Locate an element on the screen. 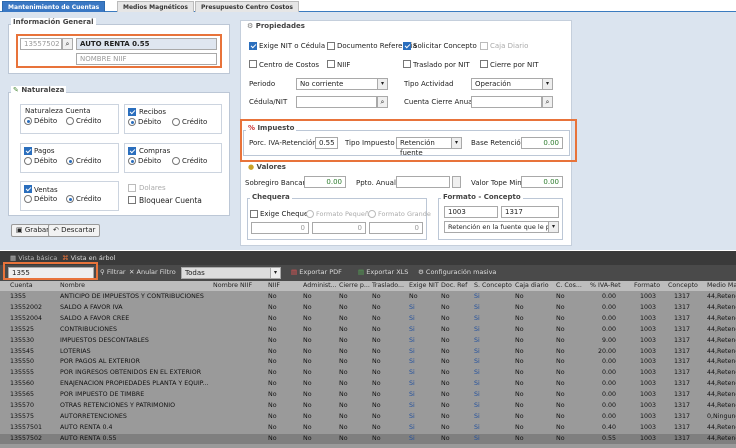 The image size is (736, 448). cierre-nit-checkbox is located at coordinates (484, 64).